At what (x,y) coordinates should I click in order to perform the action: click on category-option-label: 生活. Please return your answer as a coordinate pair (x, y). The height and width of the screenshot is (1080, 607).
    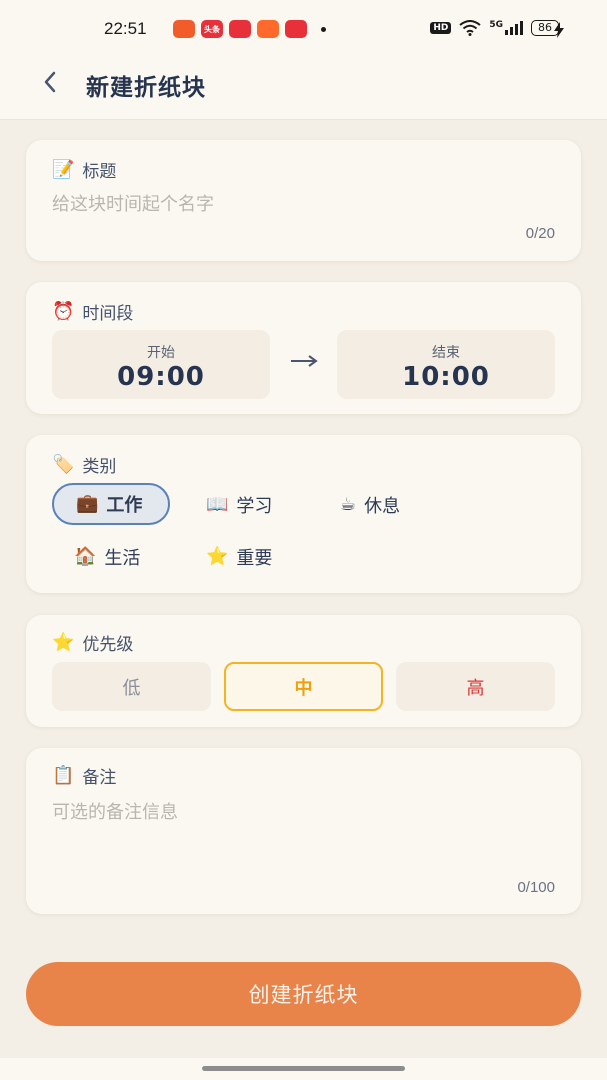
    Looking at the image, I should click on (122, 558).